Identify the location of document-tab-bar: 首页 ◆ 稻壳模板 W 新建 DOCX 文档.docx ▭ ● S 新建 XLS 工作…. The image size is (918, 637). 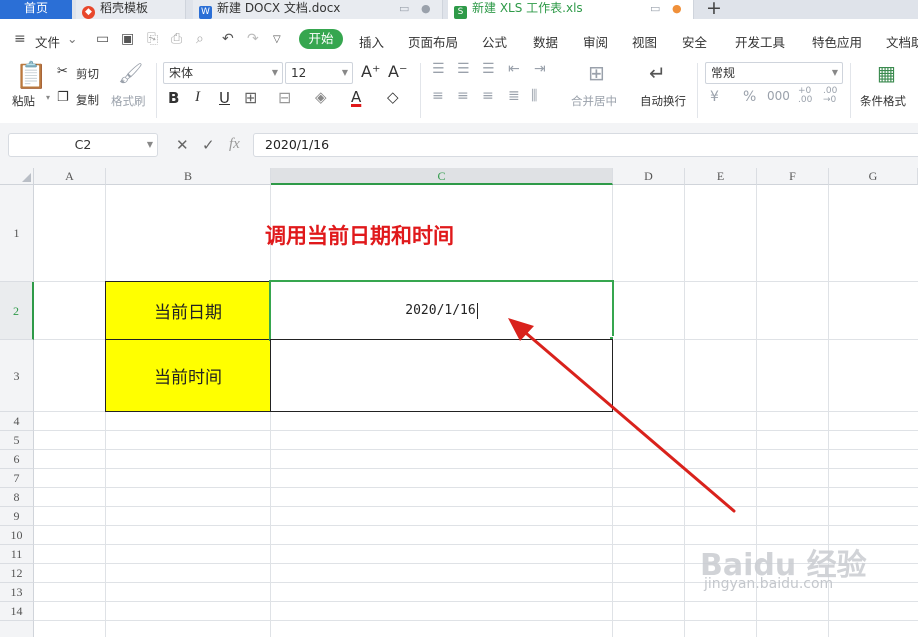
(459, 9).